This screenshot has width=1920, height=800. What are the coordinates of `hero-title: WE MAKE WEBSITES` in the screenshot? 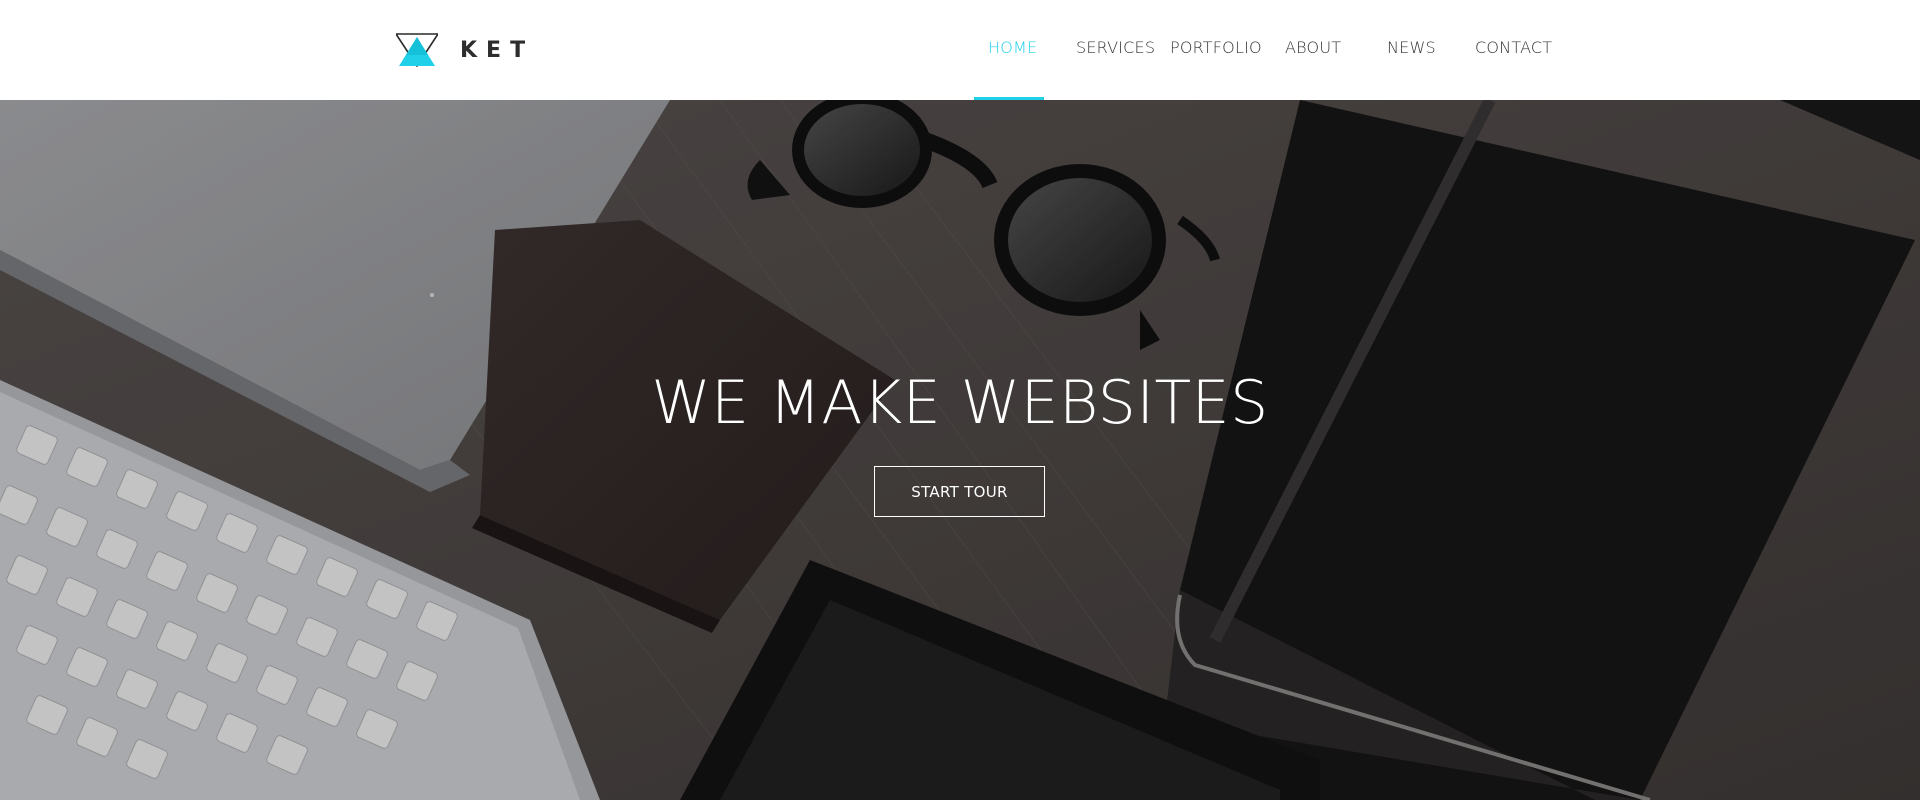 It's located at (960, 403).